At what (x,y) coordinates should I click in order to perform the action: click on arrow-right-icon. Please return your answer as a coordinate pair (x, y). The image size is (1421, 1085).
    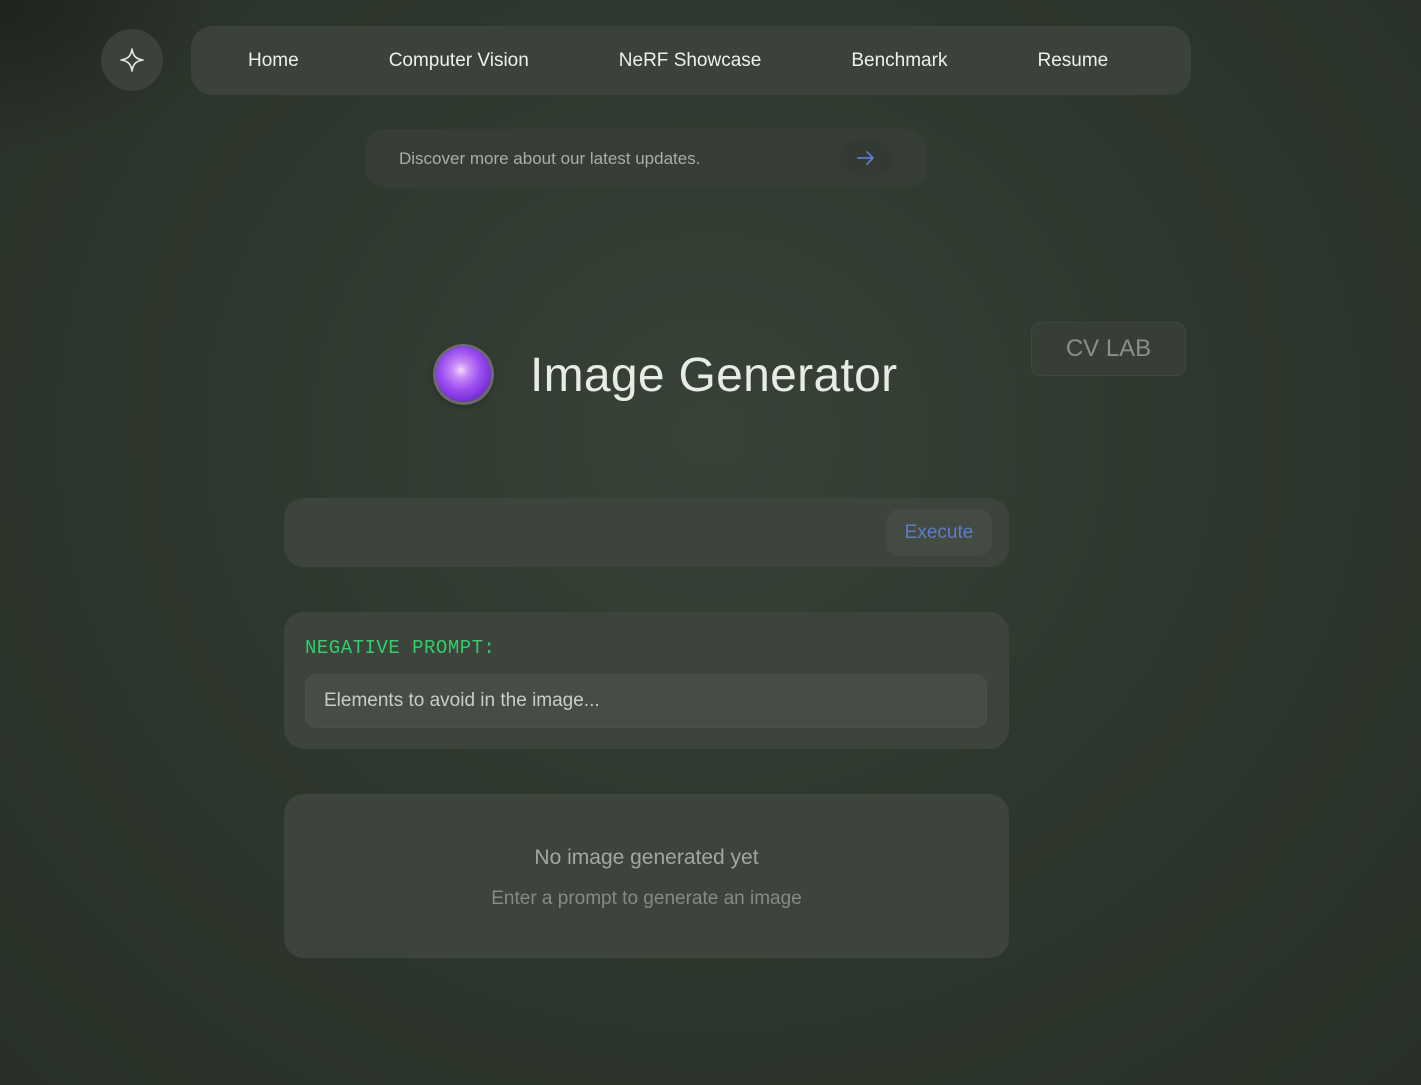
    Looking at the image, I should click on (865, 158).